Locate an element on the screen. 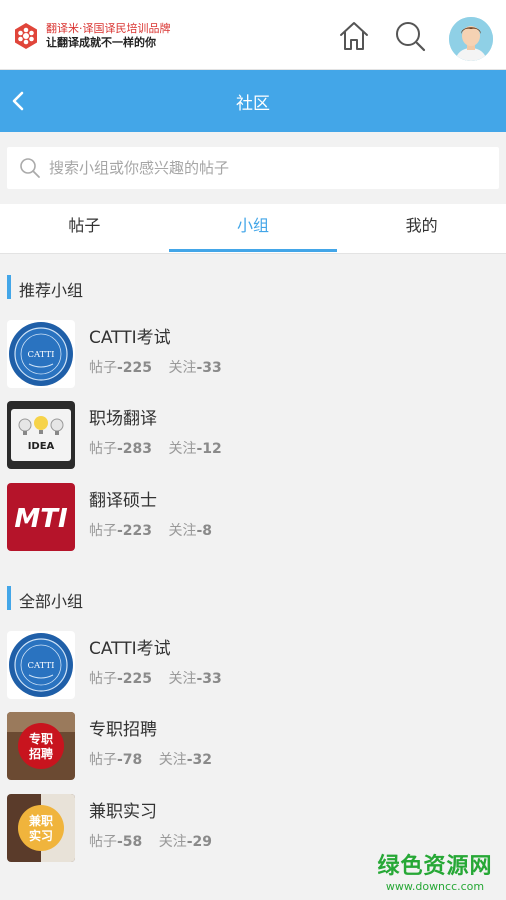 This screenshot has height=900, width=506. idea-text: IDEA is located at coordinates (41, 446).